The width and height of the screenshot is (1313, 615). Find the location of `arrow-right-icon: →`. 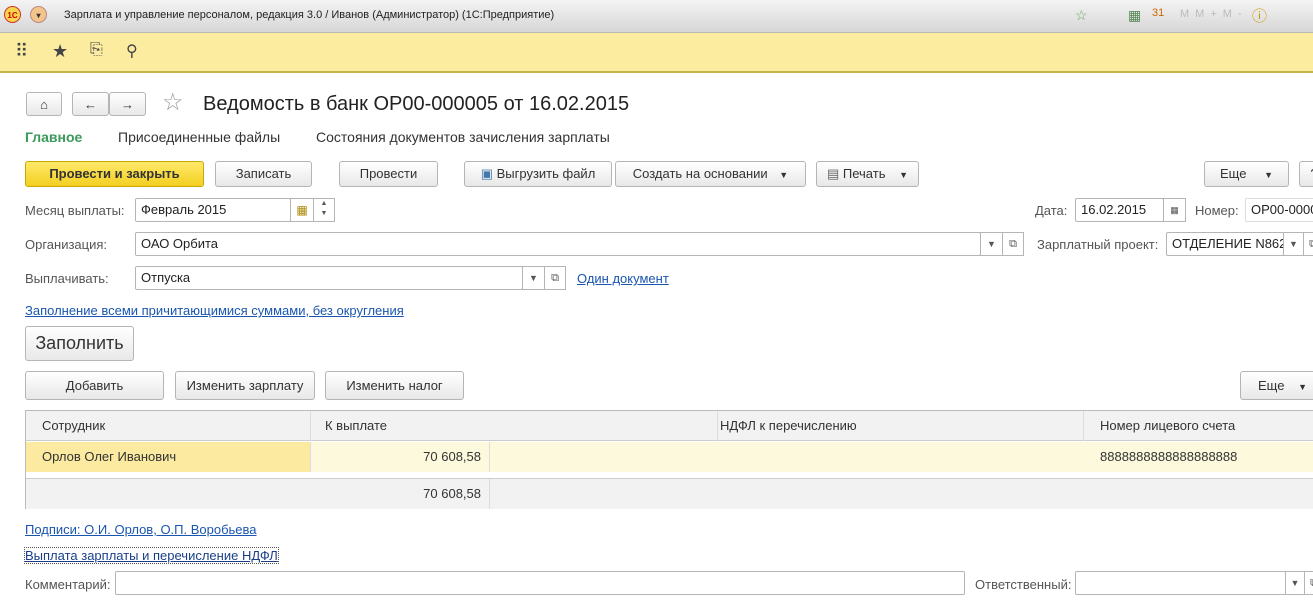

arrow-right-icon: → is located at coordinates (127, 104).